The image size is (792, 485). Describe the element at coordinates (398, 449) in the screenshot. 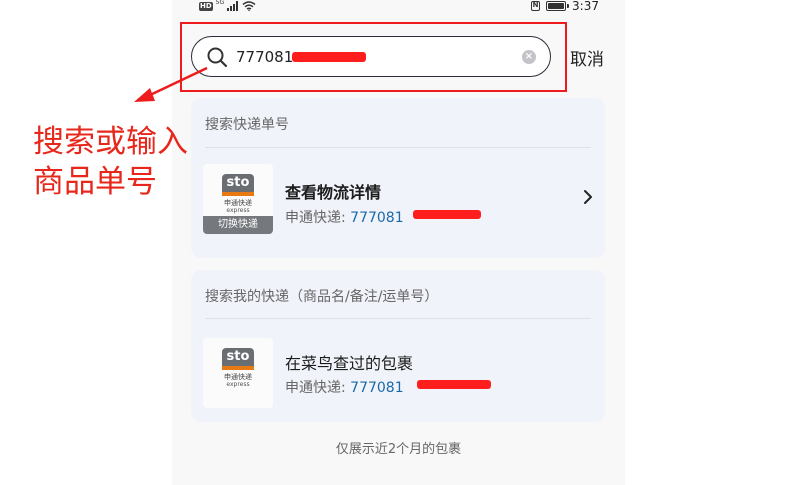

I see `footer-note: 仅展示近2个月的包裹` at that location.